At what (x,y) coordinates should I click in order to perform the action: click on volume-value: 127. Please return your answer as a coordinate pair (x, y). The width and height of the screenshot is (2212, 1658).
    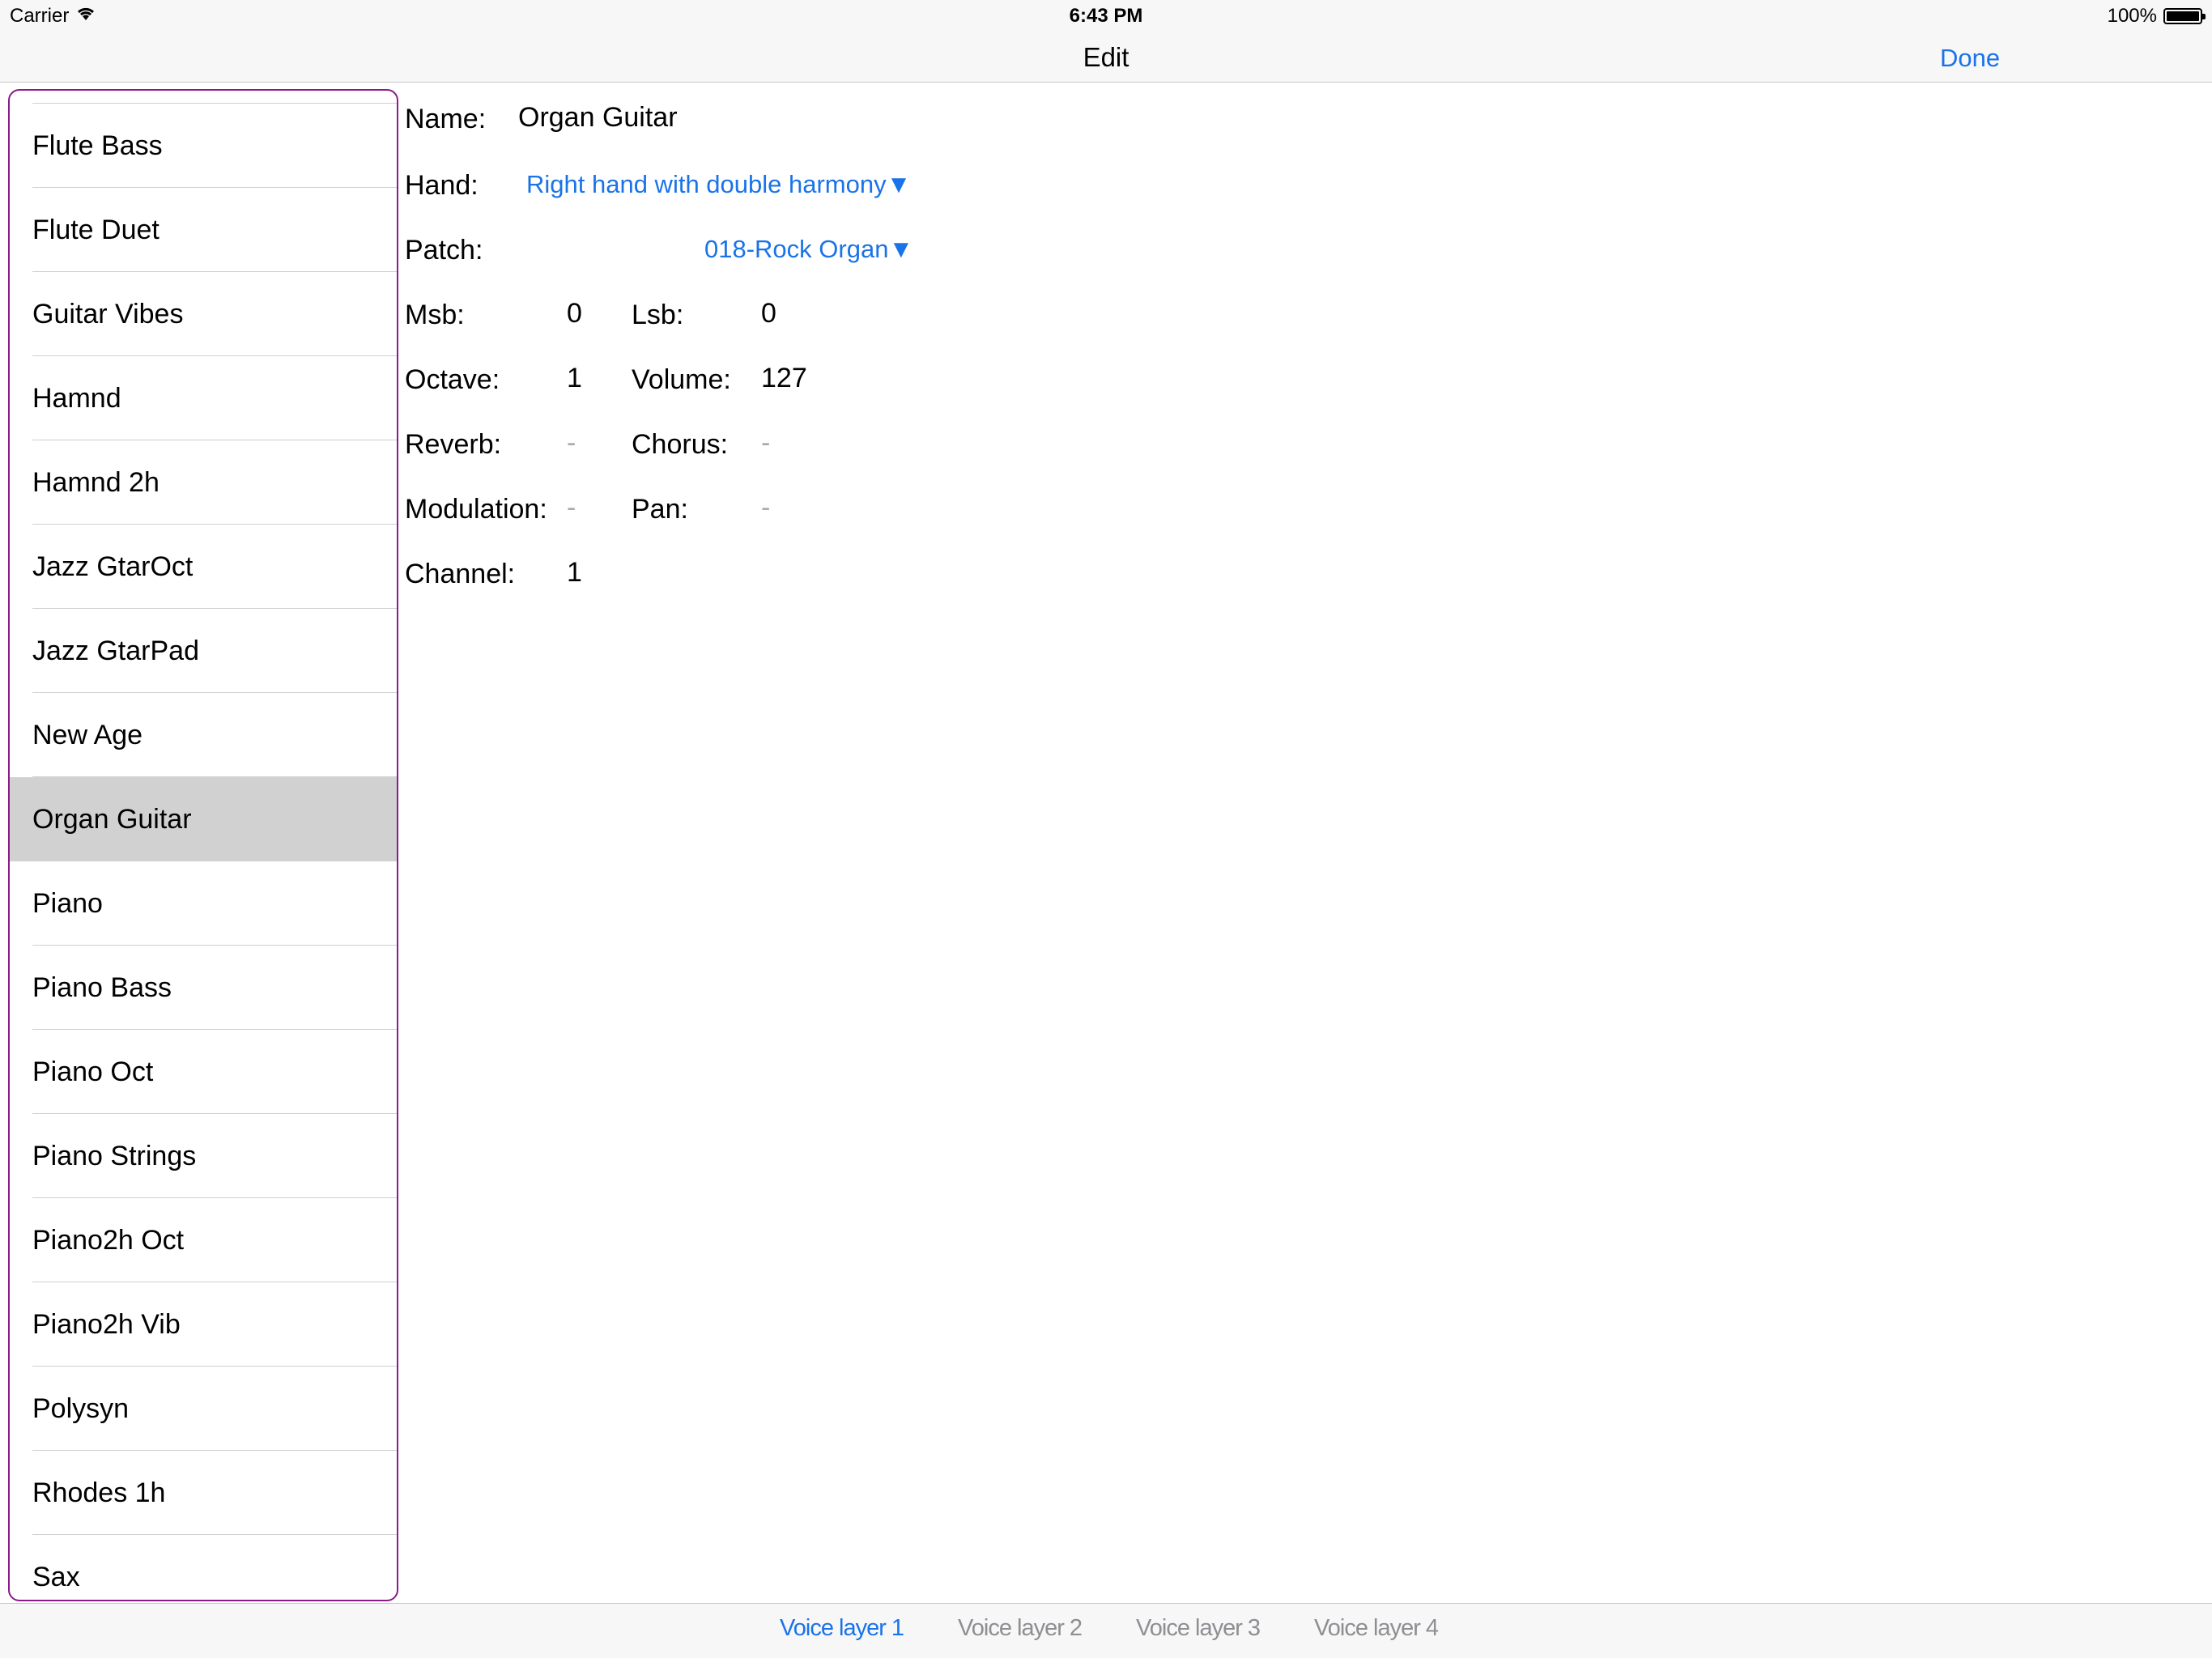
    Looking at the image, I should click on (784, 378).